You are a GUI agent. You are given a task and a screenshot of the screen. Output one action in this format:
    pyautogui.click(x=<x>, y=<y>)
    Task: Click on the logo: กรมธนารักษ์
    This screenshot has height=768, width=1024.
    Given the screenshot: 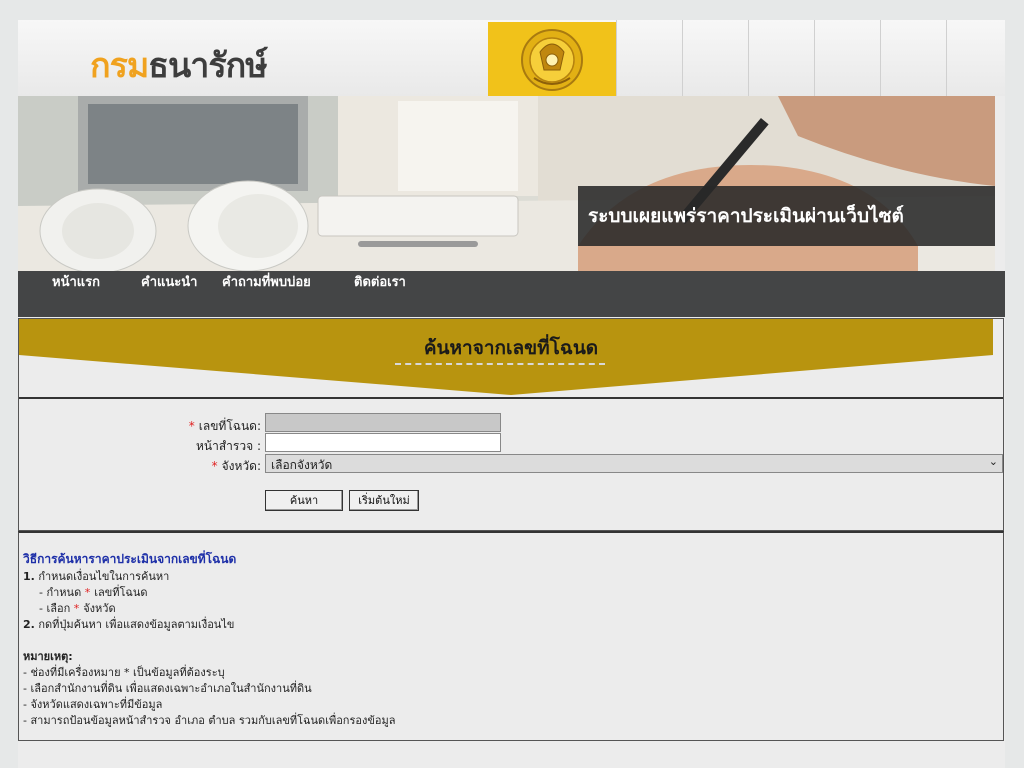 What is the action you would take?
    pyautogui.click(x=179, y=65)
    